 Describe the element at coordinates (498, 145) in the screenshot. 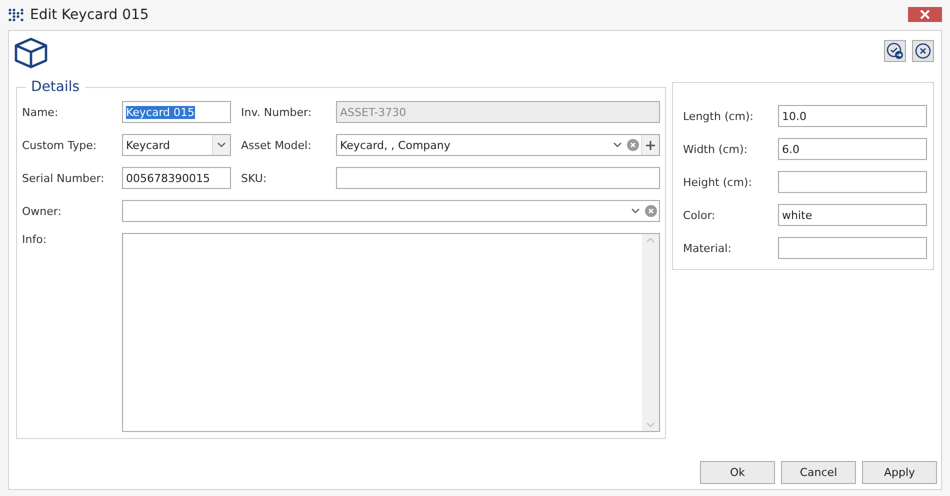

I see `asset-model-dropdown: Keycard, , Company` at that location.